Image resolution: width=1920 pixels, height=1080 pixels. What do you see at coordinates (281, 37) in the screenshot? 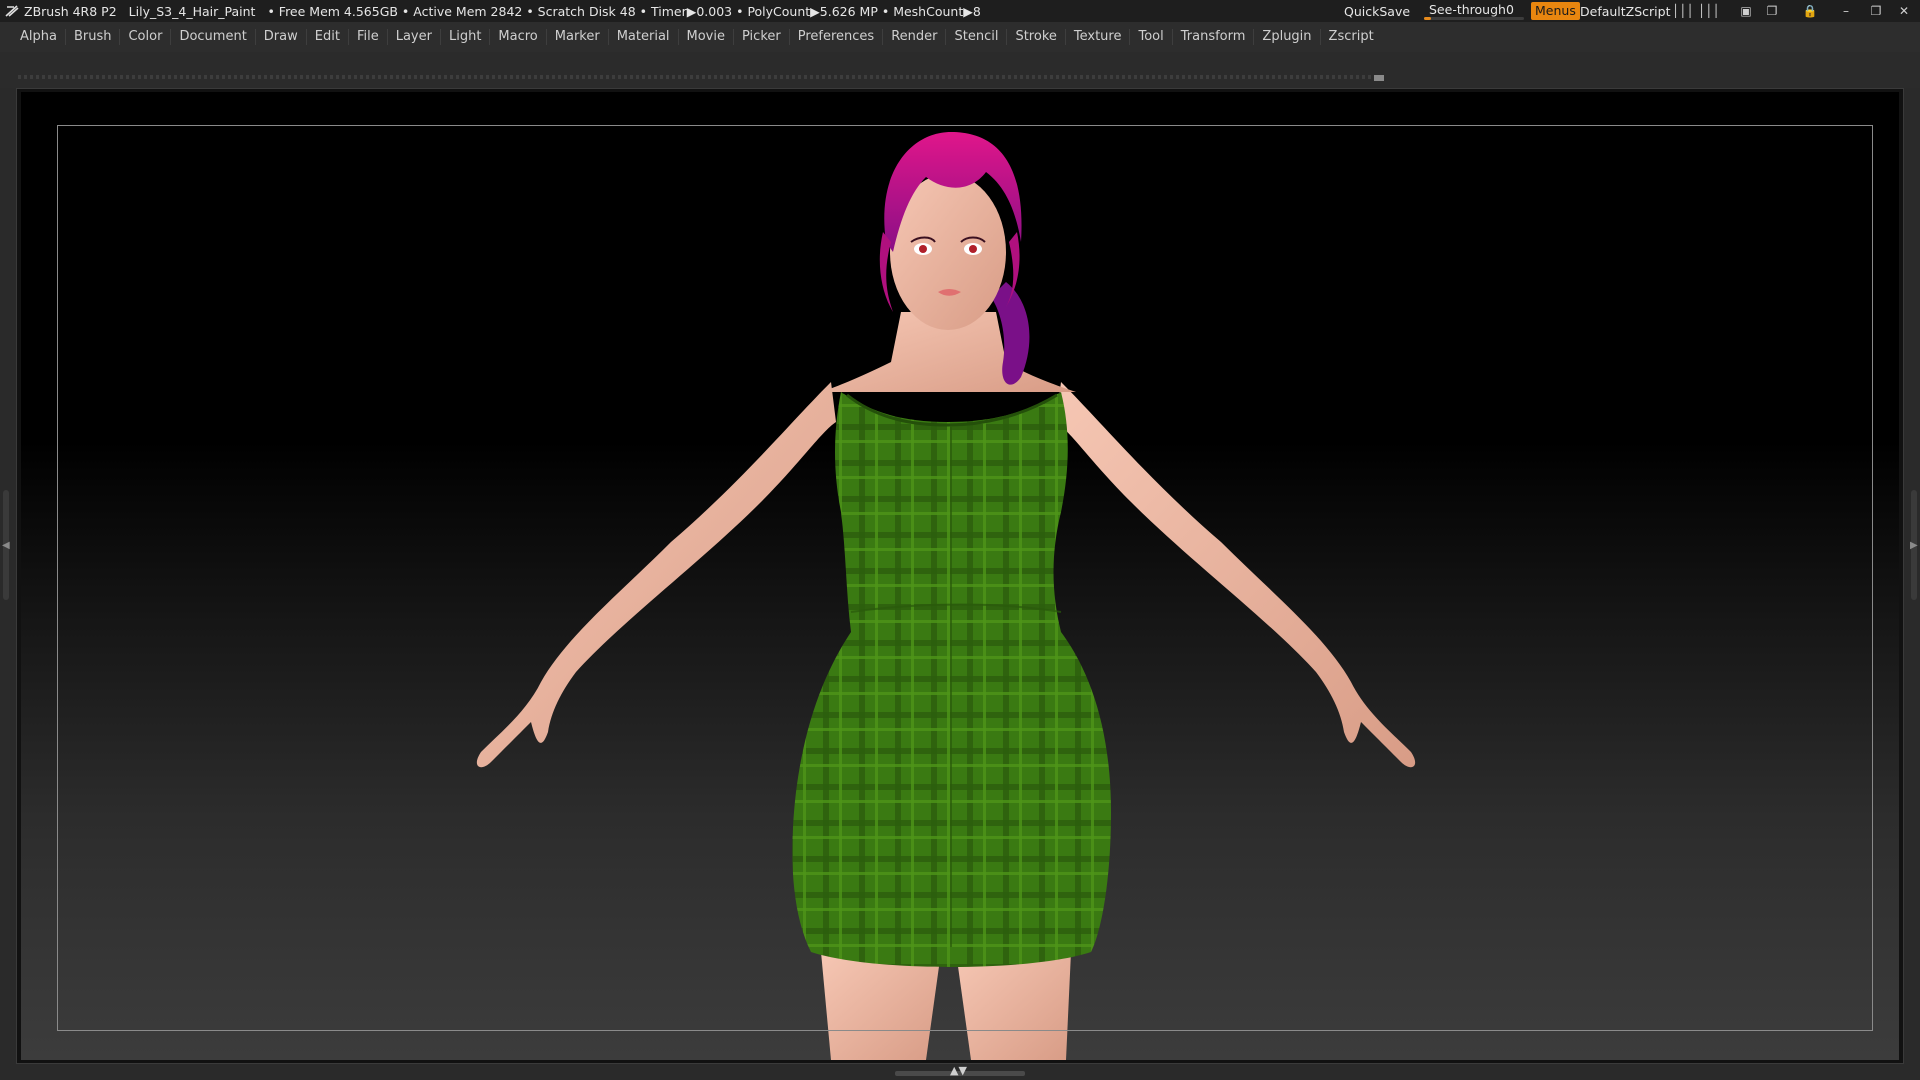
I see `menu-draw: Draw` at bounding box center [281, 37].